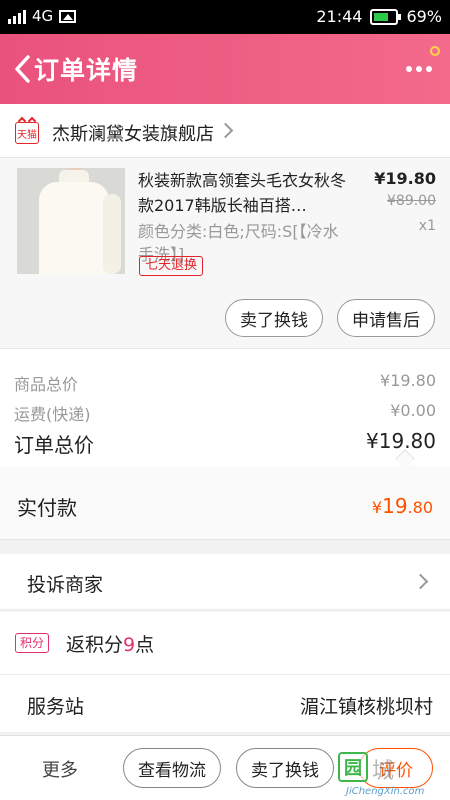  Describe the element at coordinates (427, 226) in the screenshot. I see `product-quantity: x1` at that location.